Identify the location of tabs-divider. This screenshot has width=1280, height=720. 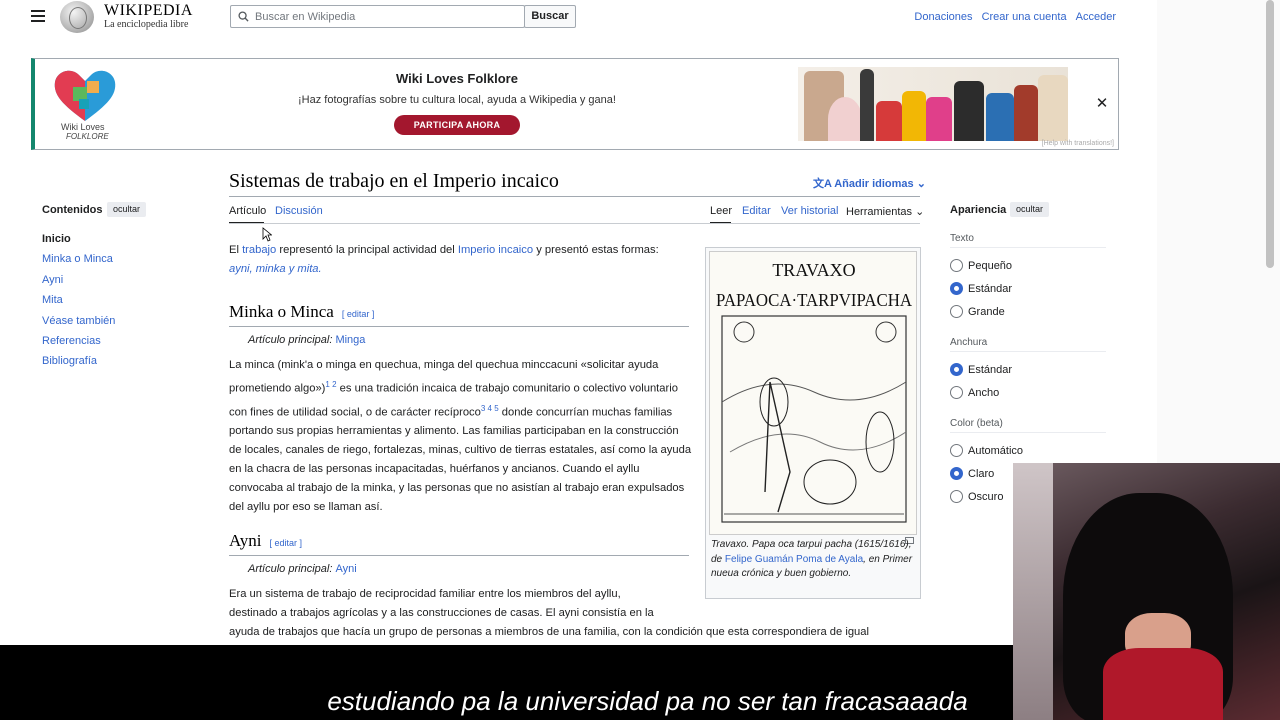
(574, 223).